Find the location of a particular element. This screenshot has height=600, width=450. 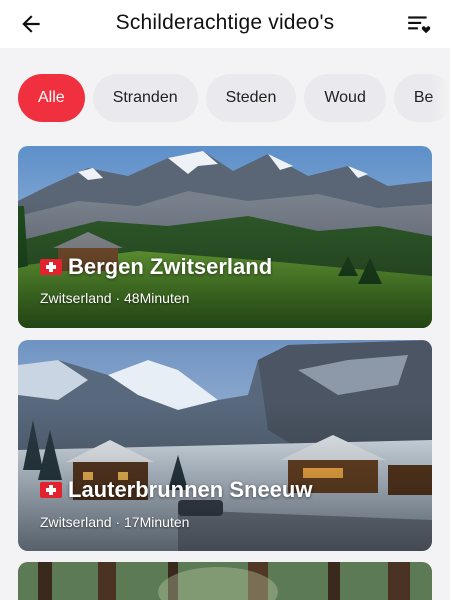

category-filter-bar: Alle Stranden Steden Woud Be is located at coordinates (225, 100).